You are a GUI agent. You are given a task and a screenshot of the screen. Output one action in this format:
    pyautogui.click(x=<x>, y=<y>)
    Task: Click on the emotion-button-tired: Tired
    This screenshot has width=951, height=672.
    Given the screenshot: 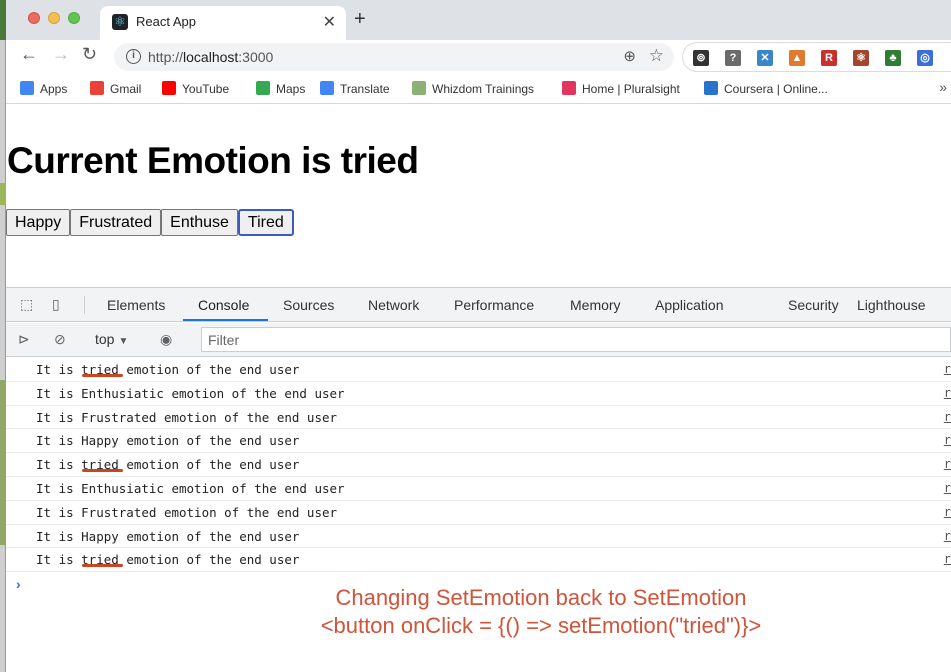 What is the action you would take?
    pyautogui.click(x=265, y=222)
    